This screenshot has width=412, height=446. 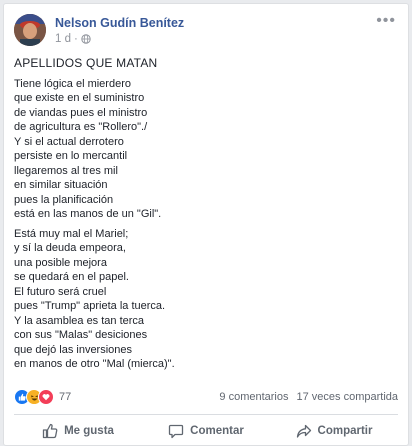 What do you see at coordinates (63, 39) in the screenshot?
I see `post-time: 1 d` at bounding box center [63, 39].